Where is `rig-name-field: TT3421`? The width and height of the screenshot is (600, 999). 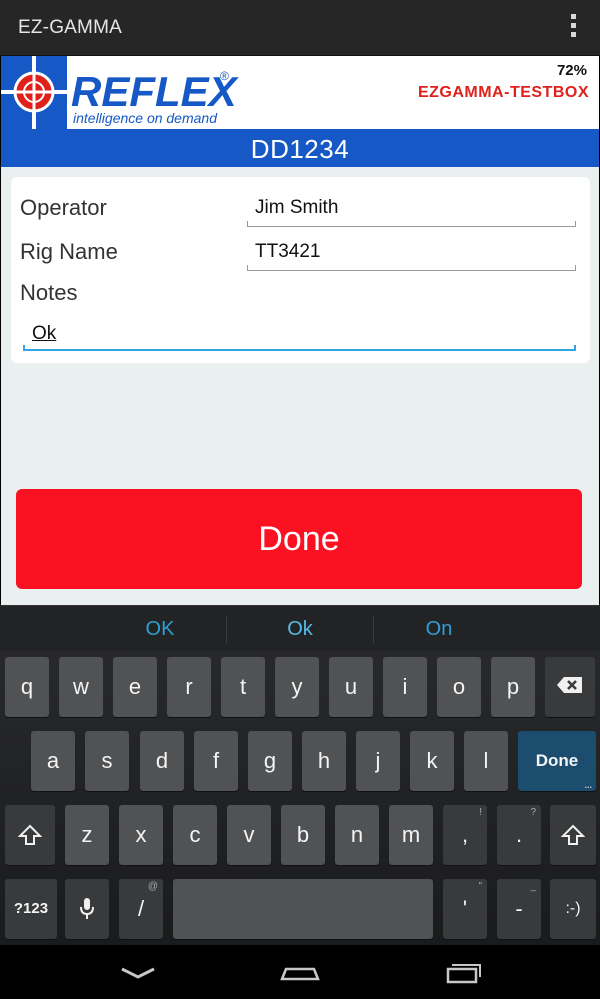
rig-name-field: TT3421 is located at coordinates (411, 251).